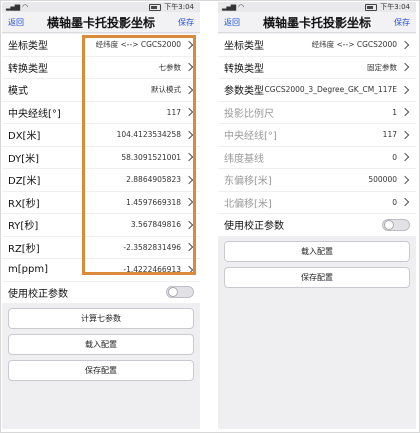  I want to click on setting-label: 北偏移[米], so click(248, 204).